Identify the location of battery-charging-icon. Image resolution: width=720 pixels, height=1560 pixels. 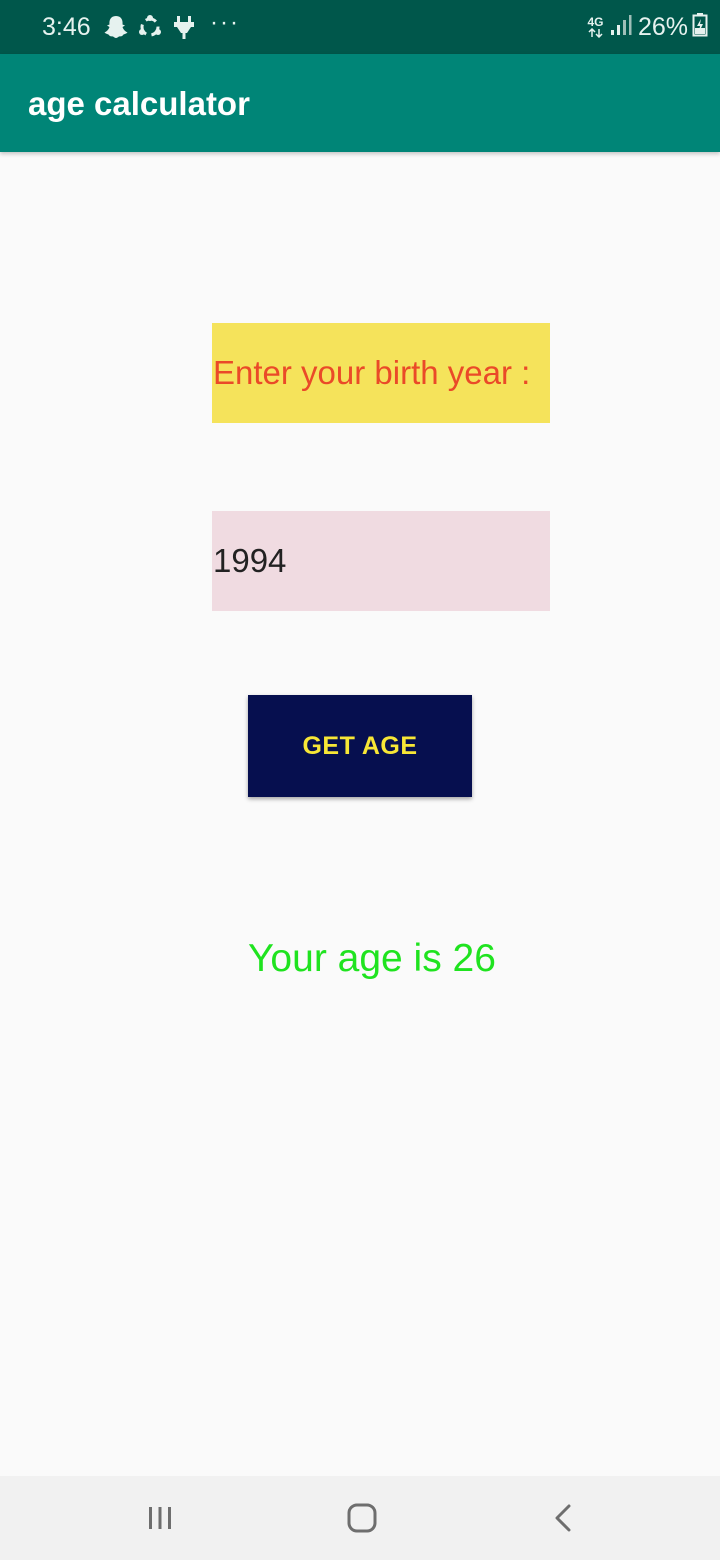
(700, 27).